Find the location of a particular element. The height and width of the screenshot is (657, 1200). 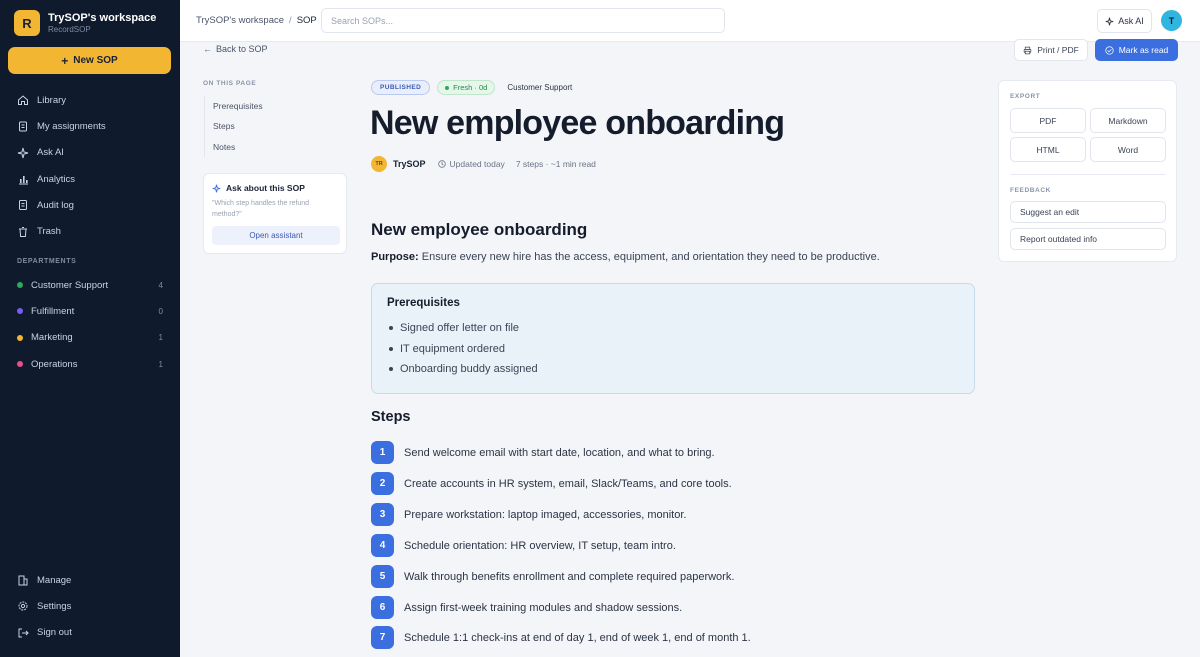

ask-card-title: Ask about this SOP is located at coordinates (258, 188).